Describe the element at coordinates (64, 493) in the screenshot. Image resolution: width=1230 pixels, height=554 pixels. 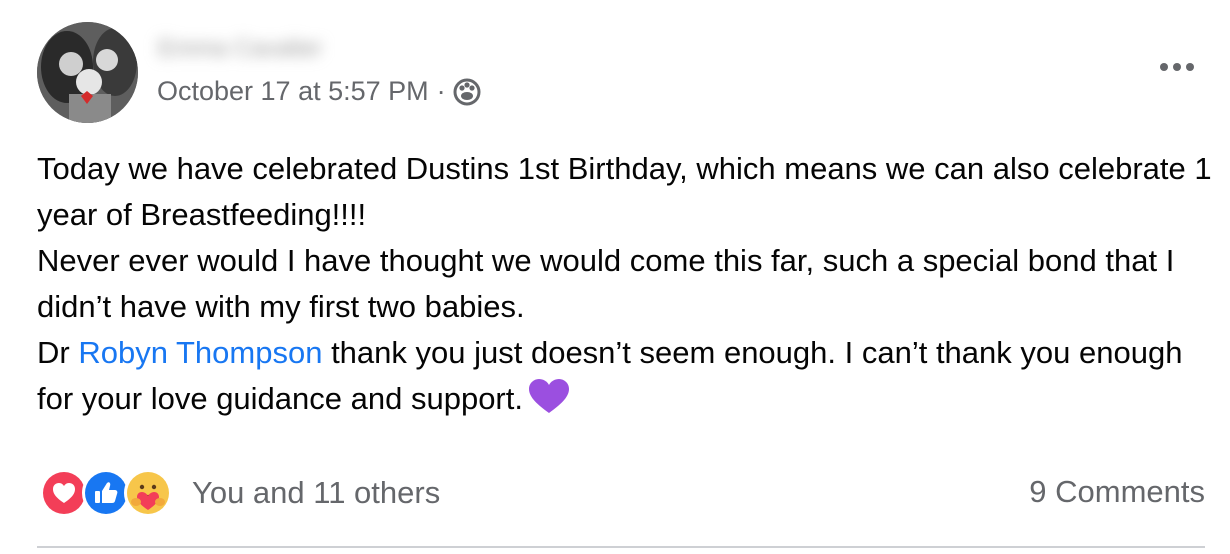
I see `love-reaction-icon` at that location.